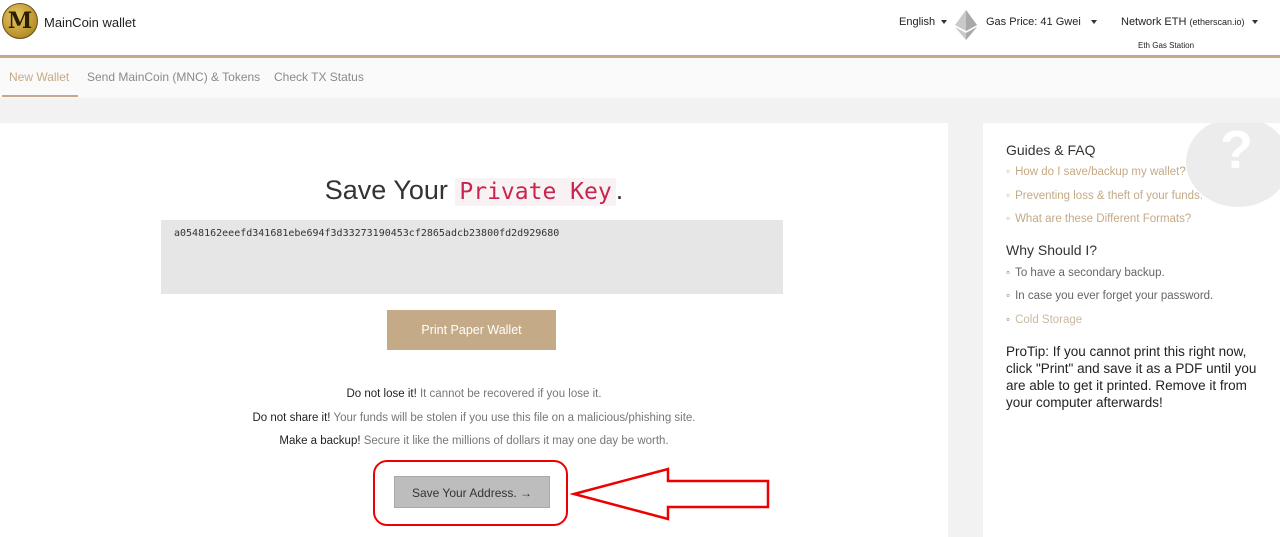 The image size is (1280, 537). Describe the element at coordinates (1033, 22) in the screenshot. I see `gas-price-label: Gas Price: 41 Gwei` at that location.